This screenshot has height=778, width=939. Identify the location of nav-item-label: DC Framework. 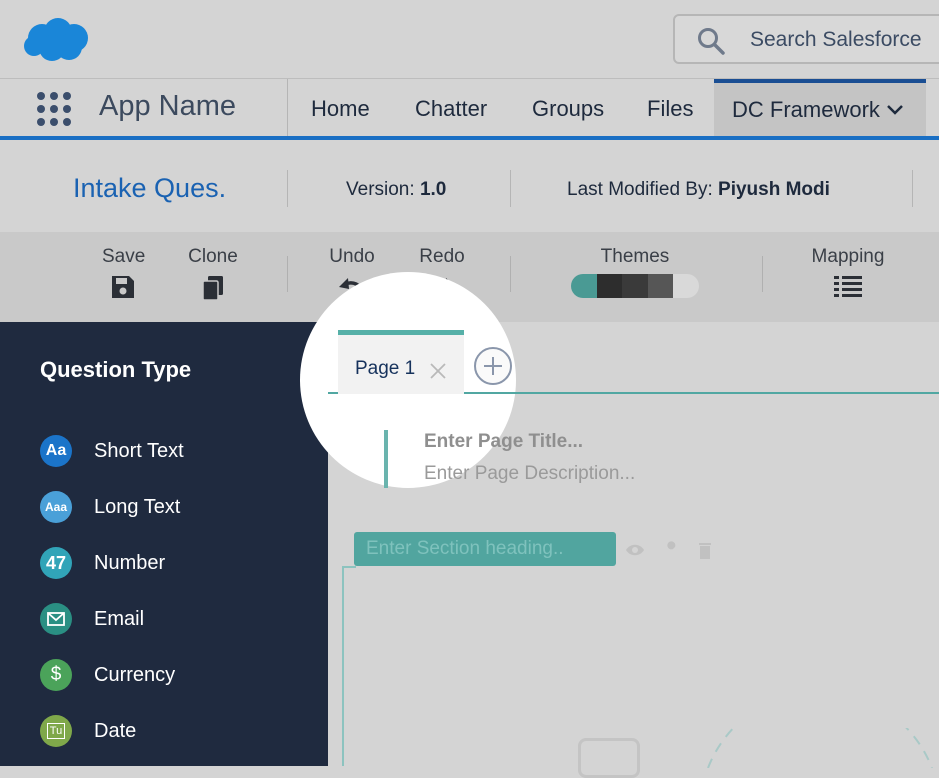
(806, 109).